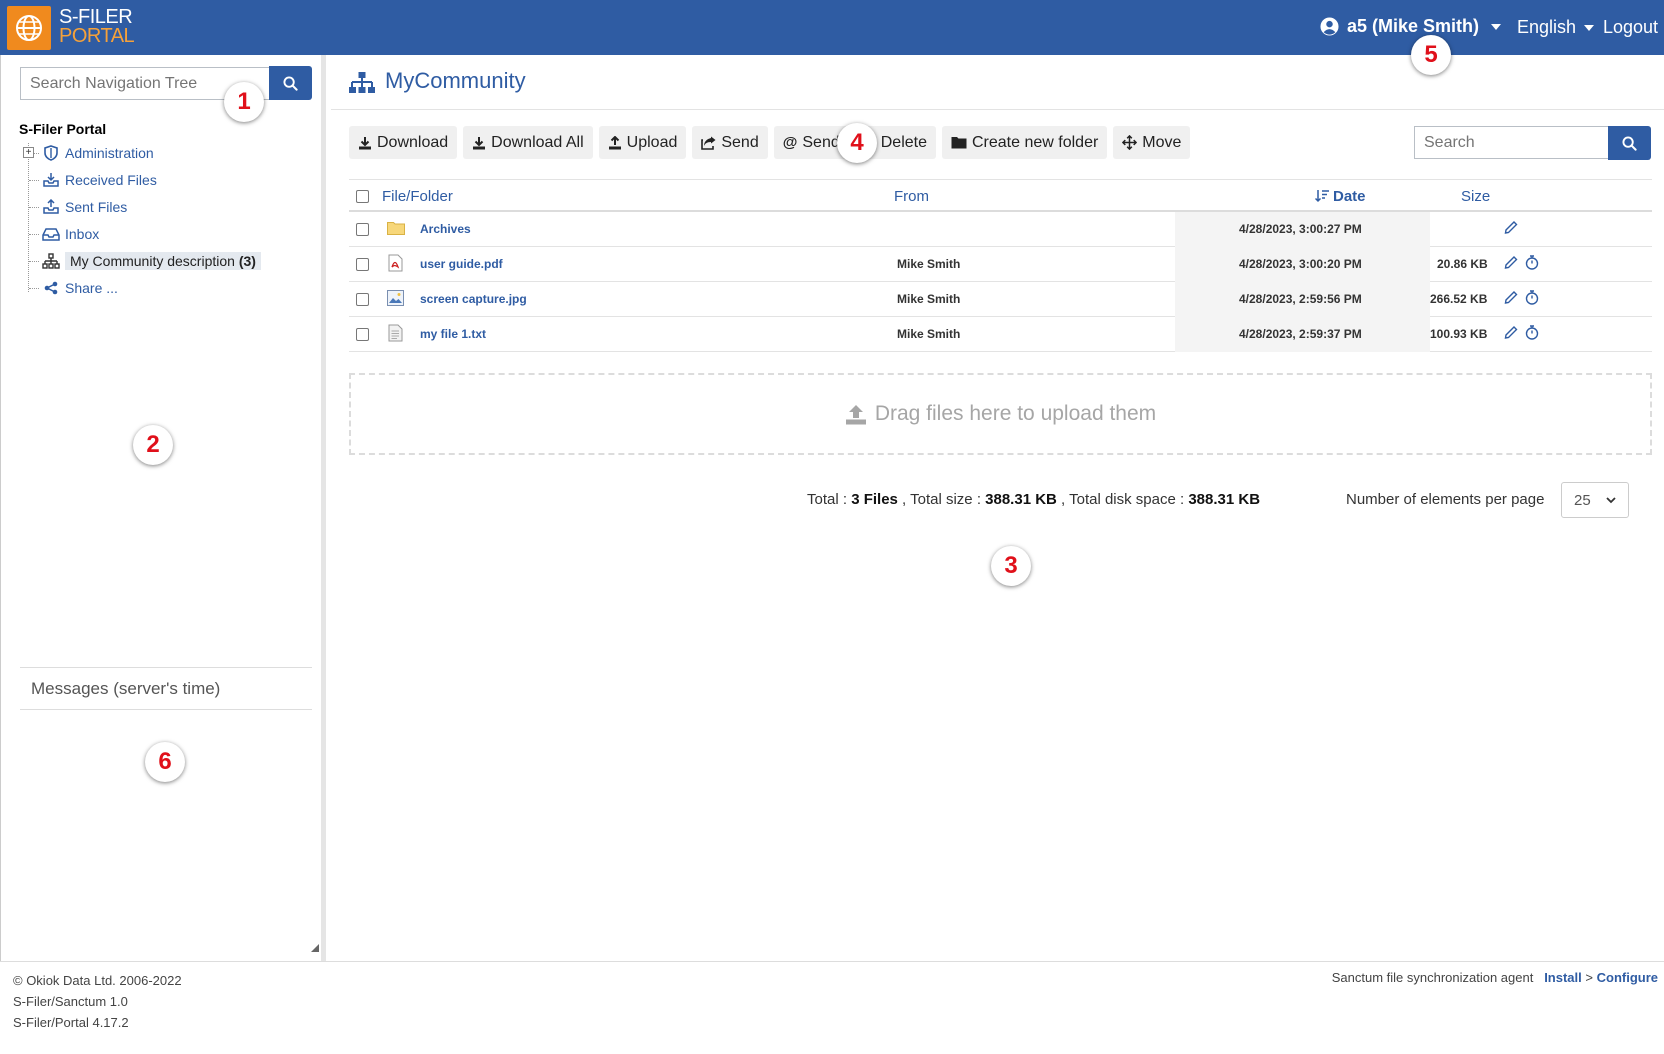  Describe the element at coordinates (1563, 977) in the screenshot. I see `install-link: Install` at that location.